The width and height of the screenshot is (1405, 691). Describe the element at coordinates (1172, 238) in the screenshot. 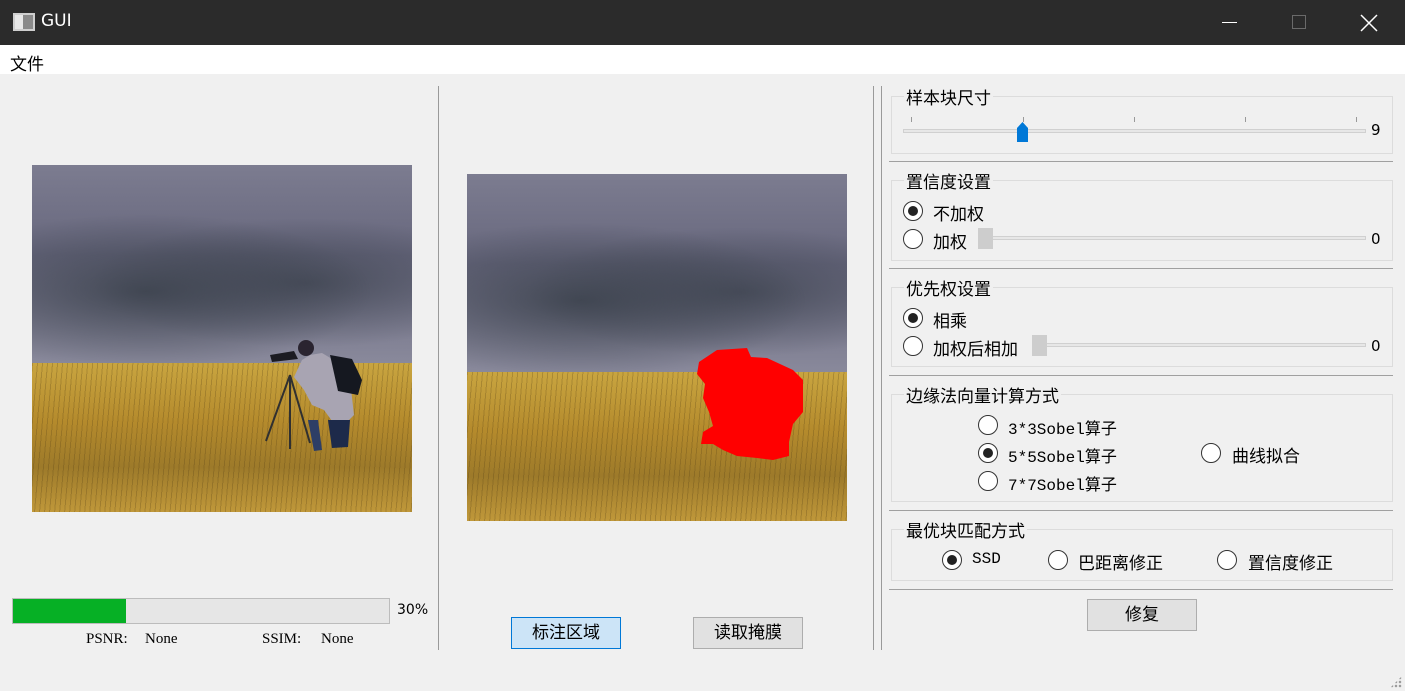

I see `confidence-weight-slider-groove` at that location.